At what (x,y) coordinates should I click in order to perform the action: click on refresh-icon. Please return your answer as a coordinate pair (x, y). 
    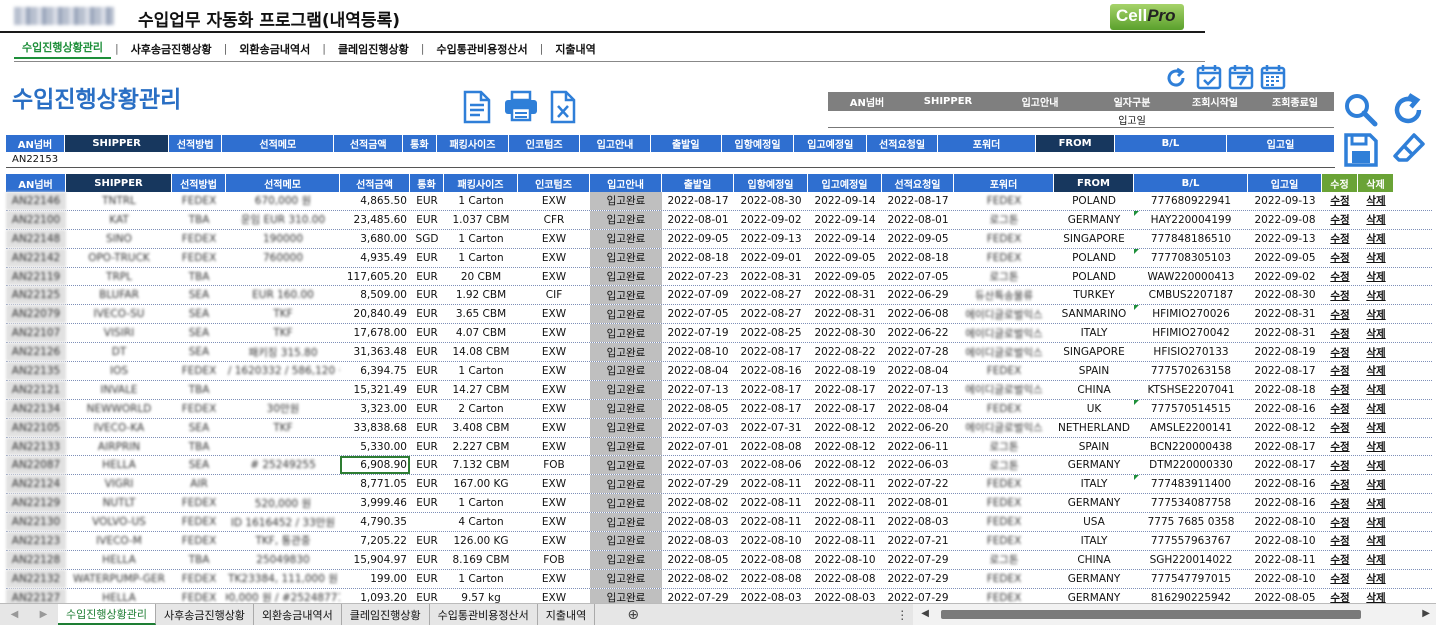
    Looking at the image, I should click on (1176, 78).